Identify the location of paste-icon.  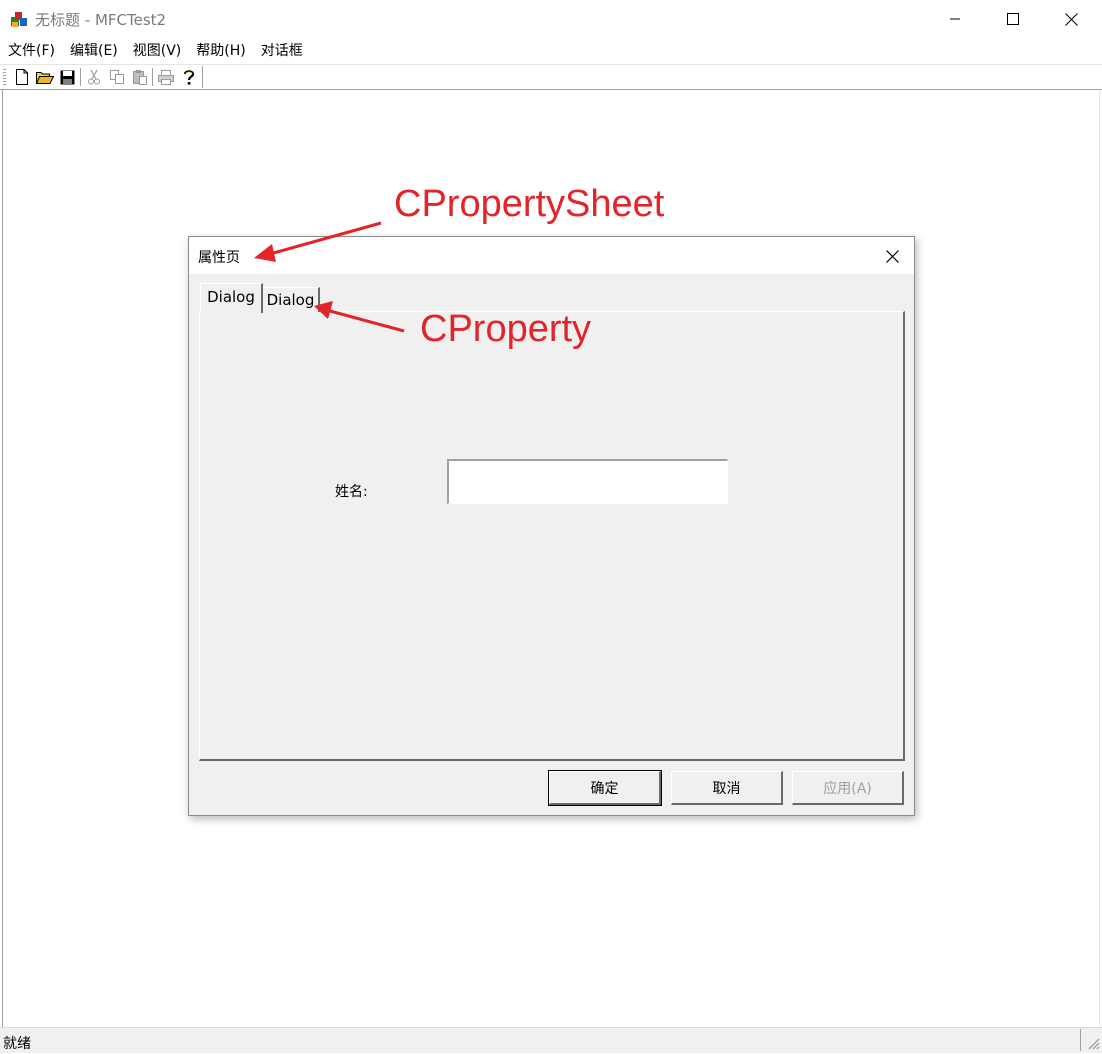
(139, 77).